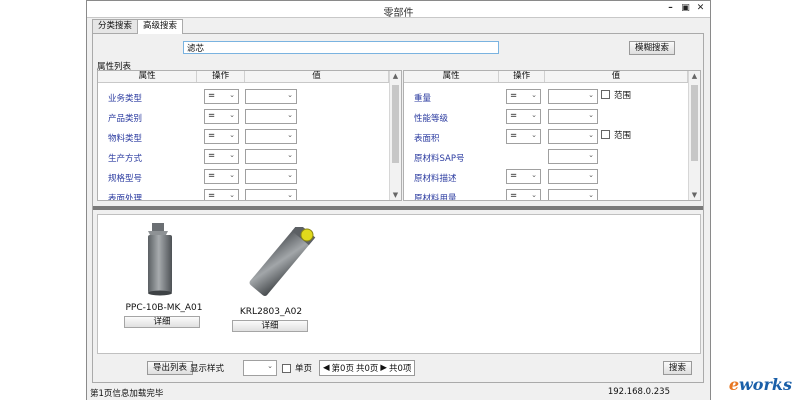 The image size is (800, 400). Describe the element at coordinates (271, 312) in the screenshot. I see `part-name: KRL2803_A02` at that location.